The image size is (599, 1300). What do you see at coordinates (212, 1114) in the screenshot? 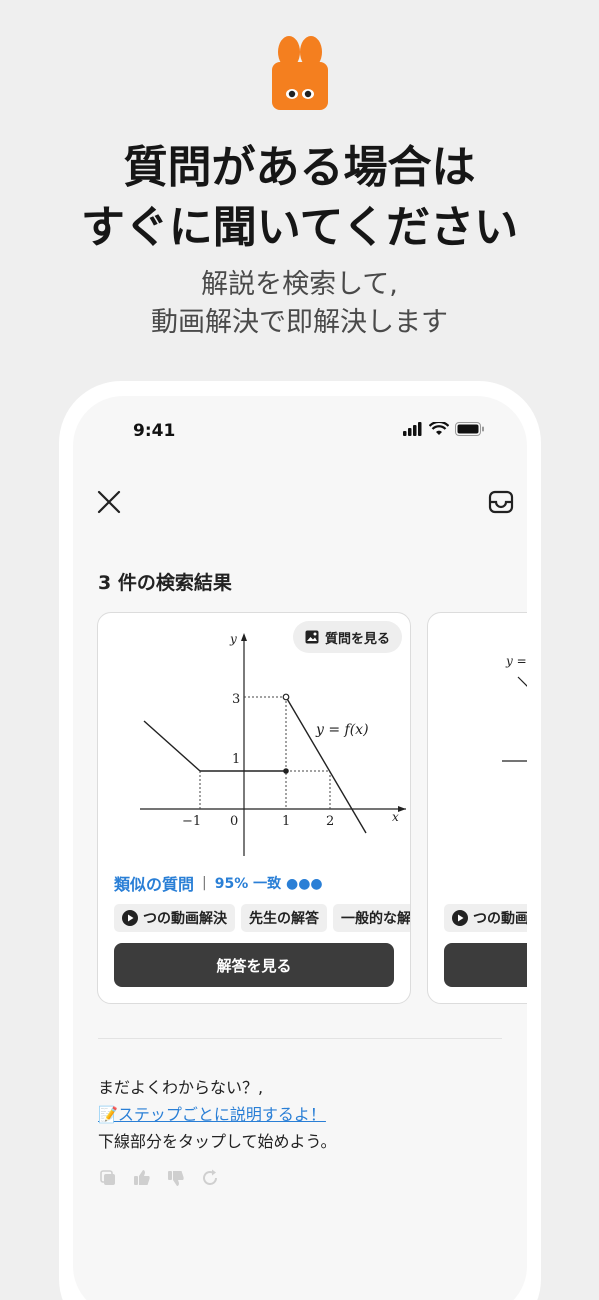
I see `step-explanation-link: 📝ステップごとに説明するよ！` at bounding box center [212, 1114].